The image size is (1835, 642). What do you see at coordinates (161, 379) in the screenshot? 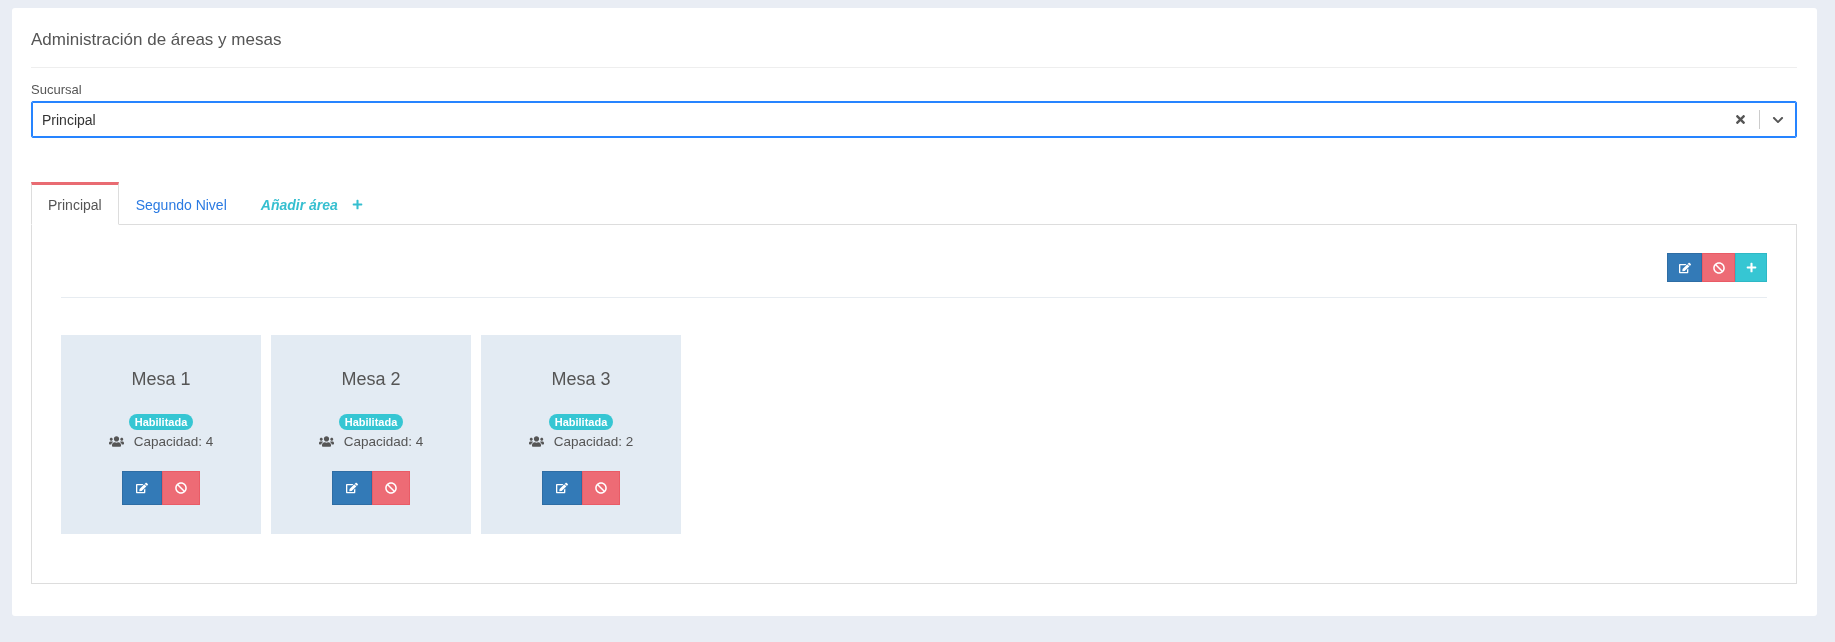
I see `table-name: Mesa 1` at bounding box center [161, 379].